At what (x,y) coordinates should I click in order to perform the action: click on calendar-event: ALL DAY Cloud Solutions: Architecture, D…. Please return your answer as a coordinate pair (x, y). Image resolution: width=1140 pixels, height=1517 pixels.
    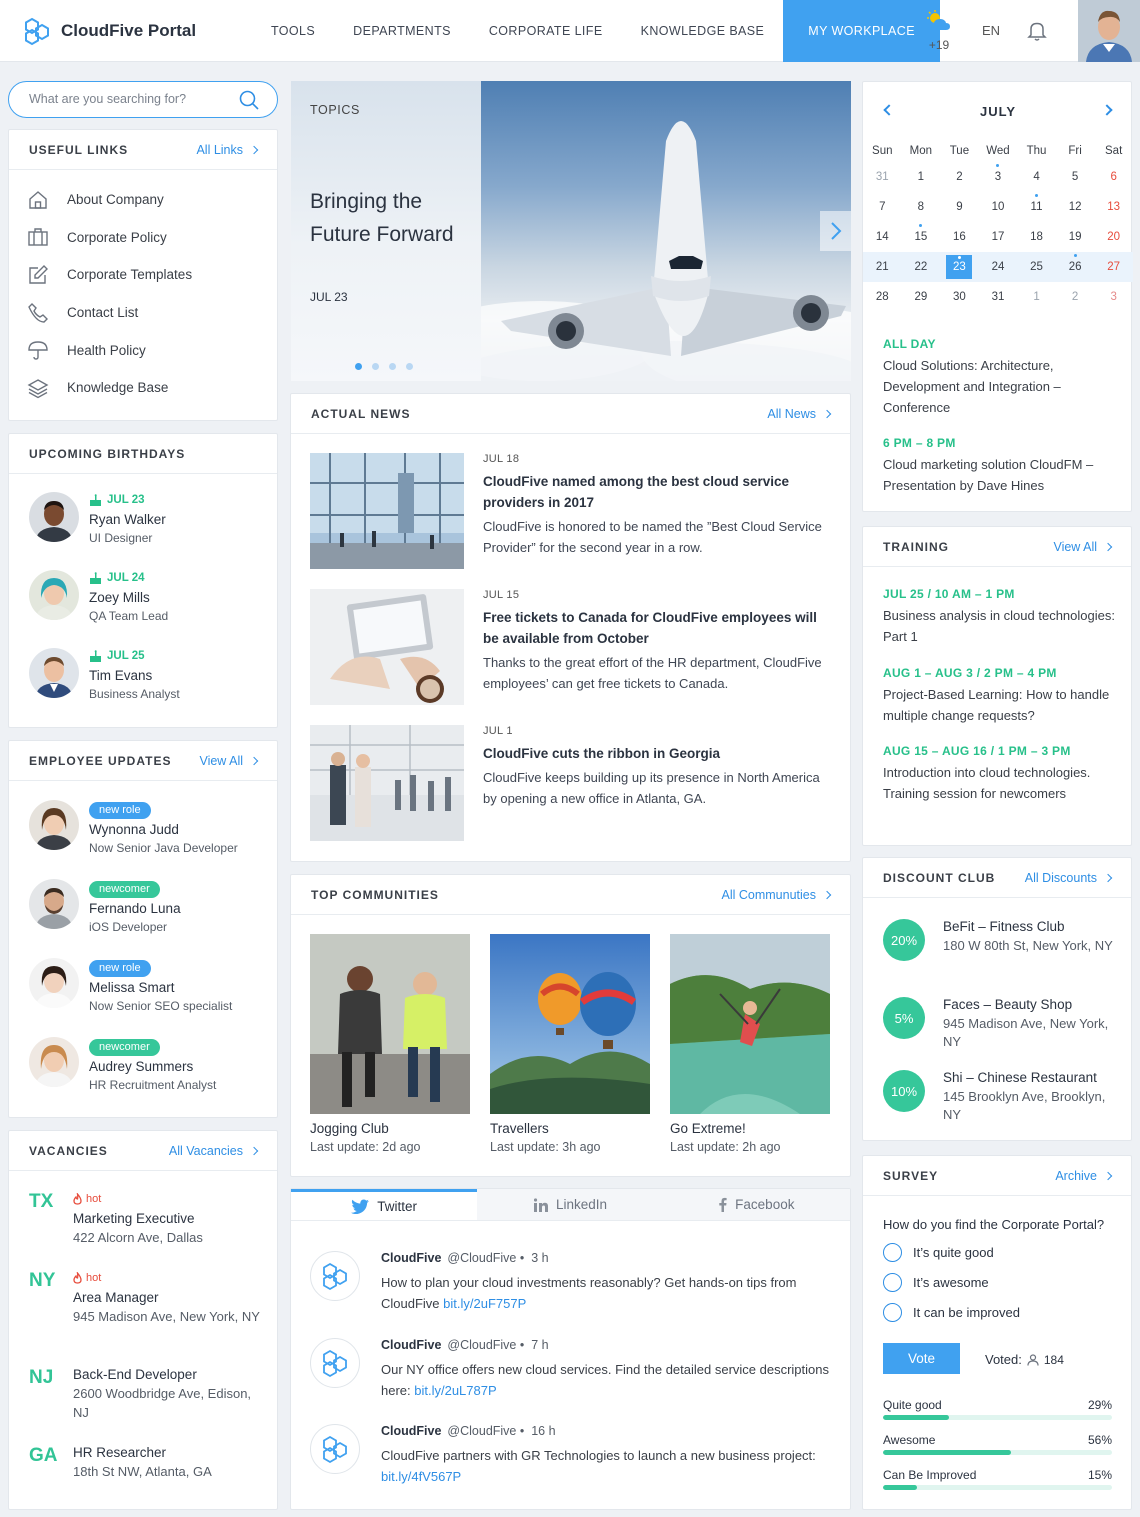
    Looking at the image, I should click on (1000, 377).